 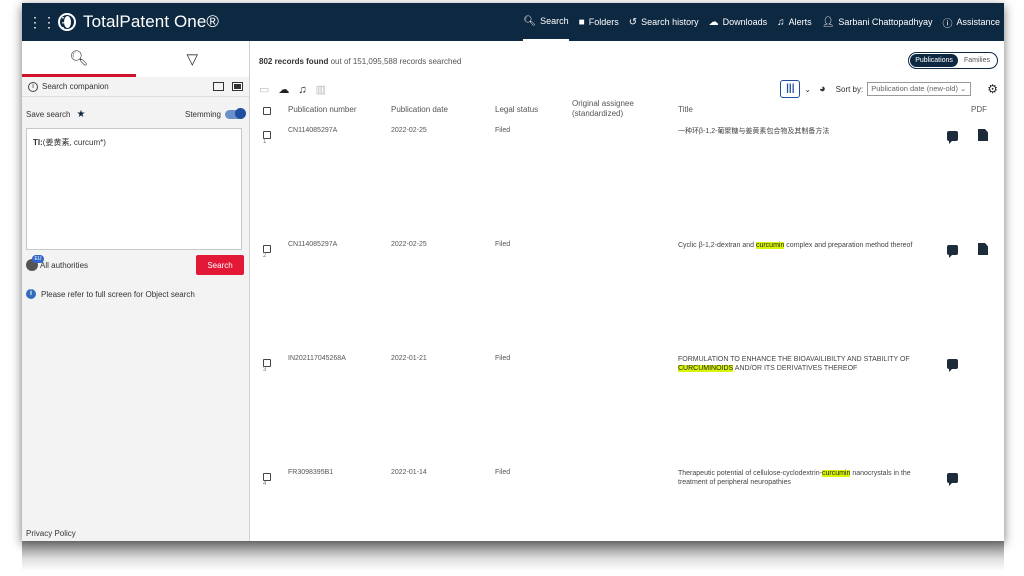 What do you see at coordinates (134, 189) in the screenshot?
I see `query-editor: TI:(姜黄素, curcum*)` at bounding box center [134, 189].